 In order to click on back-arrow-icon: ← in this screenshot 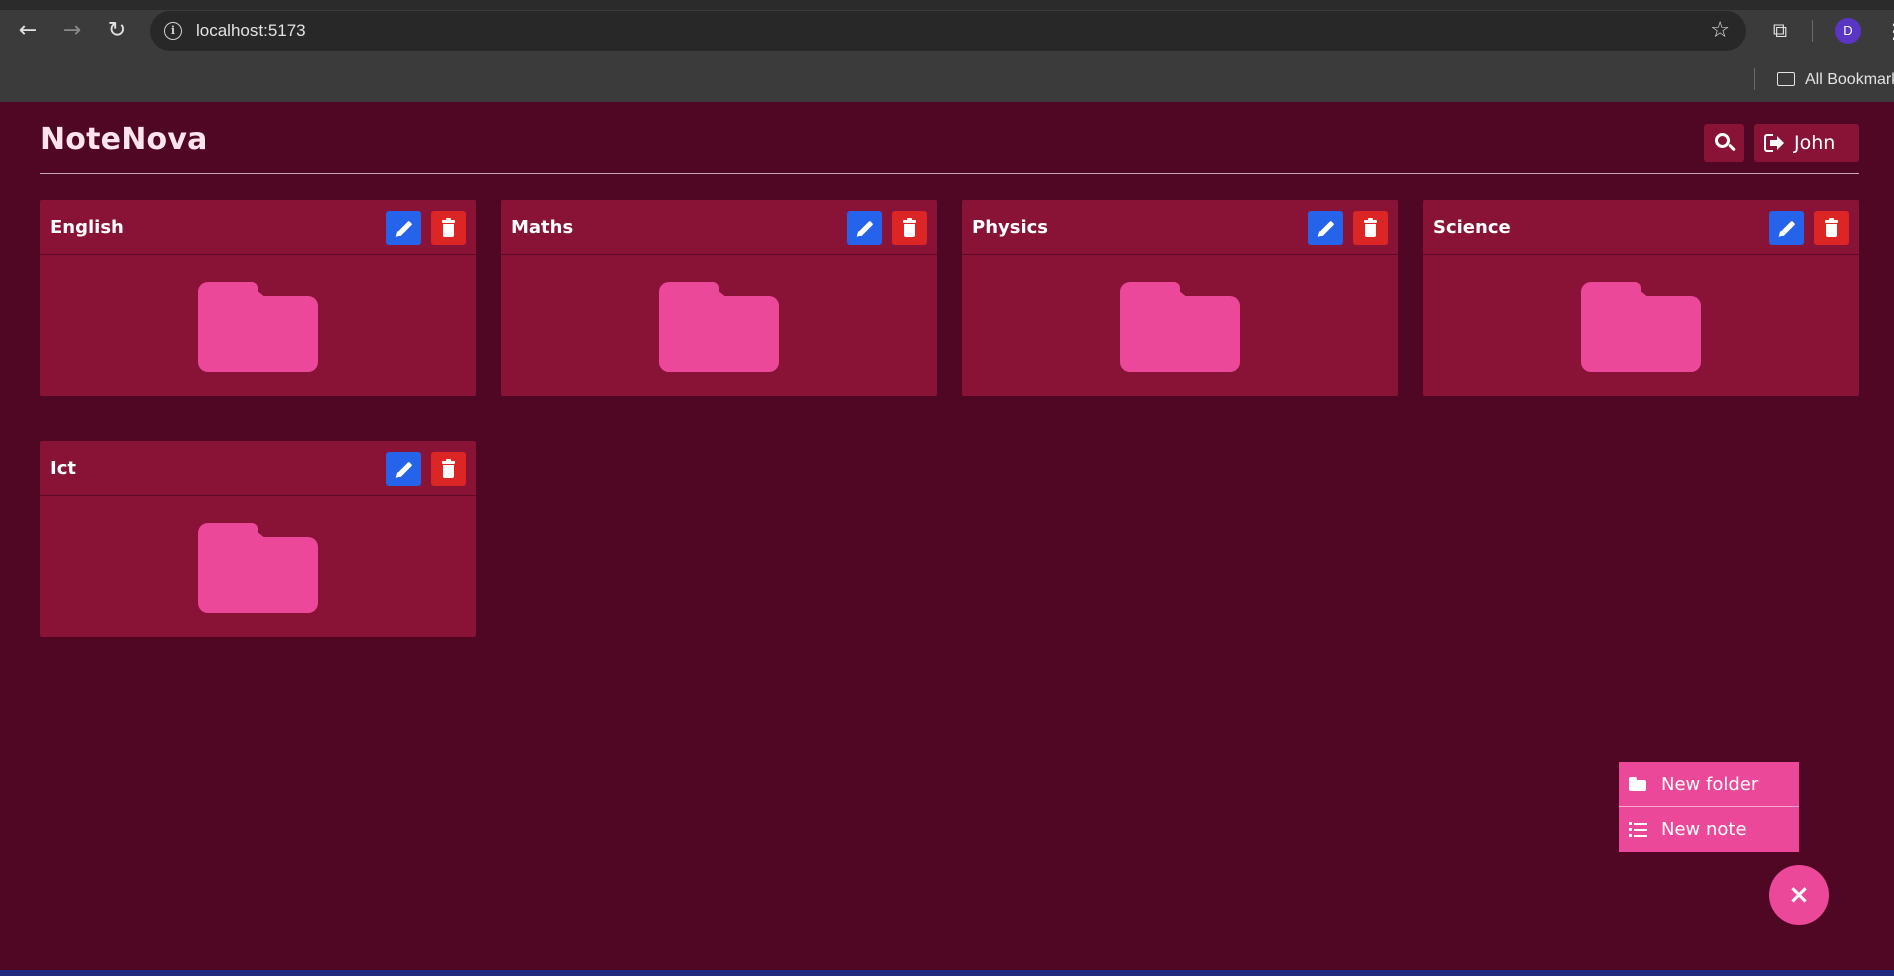, I will do `click(28, 31)`.